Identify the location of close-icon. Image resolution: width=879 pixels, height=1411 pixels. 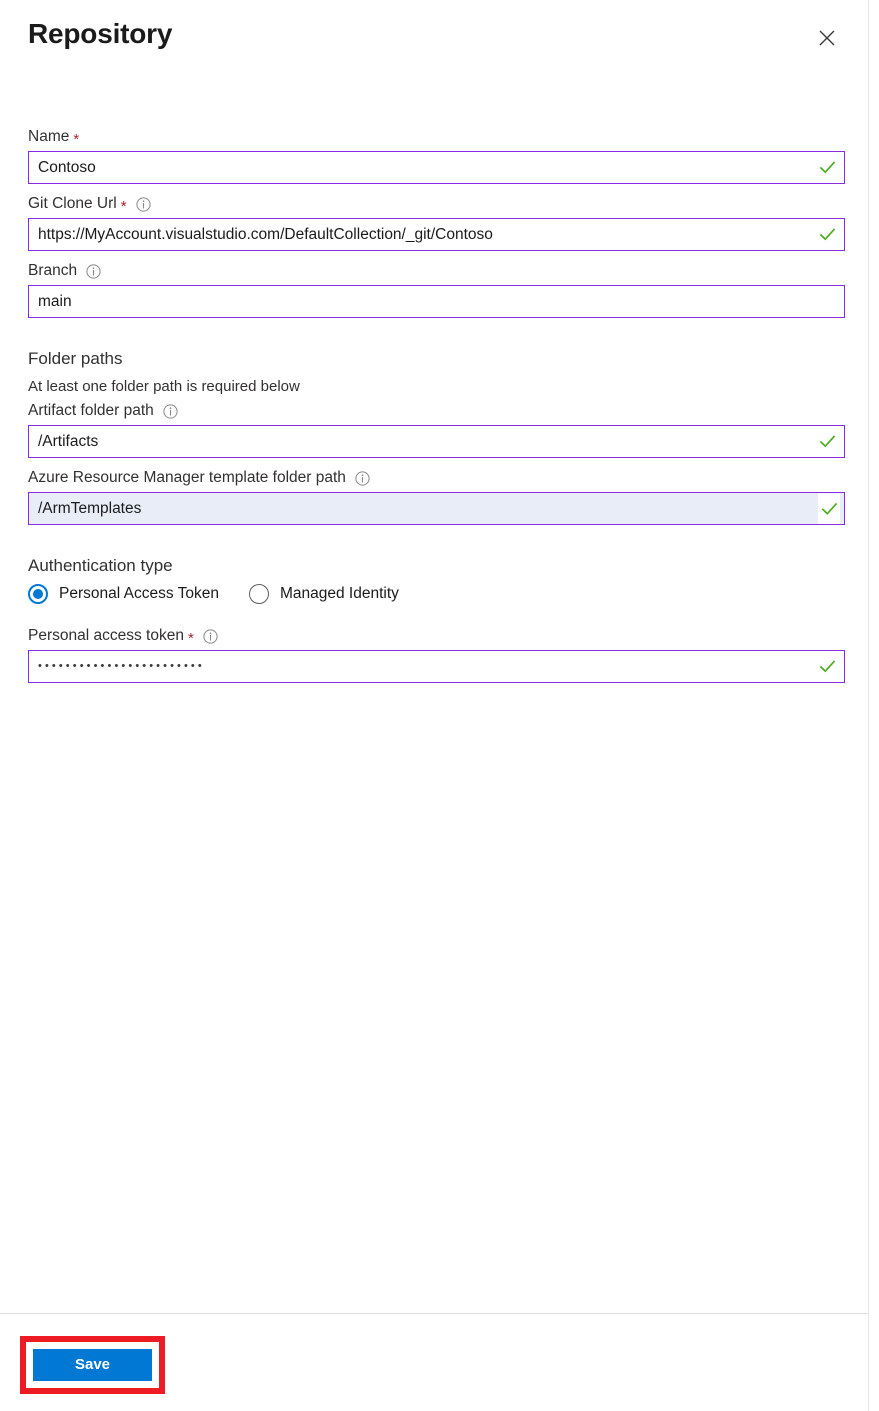
(827, 38).